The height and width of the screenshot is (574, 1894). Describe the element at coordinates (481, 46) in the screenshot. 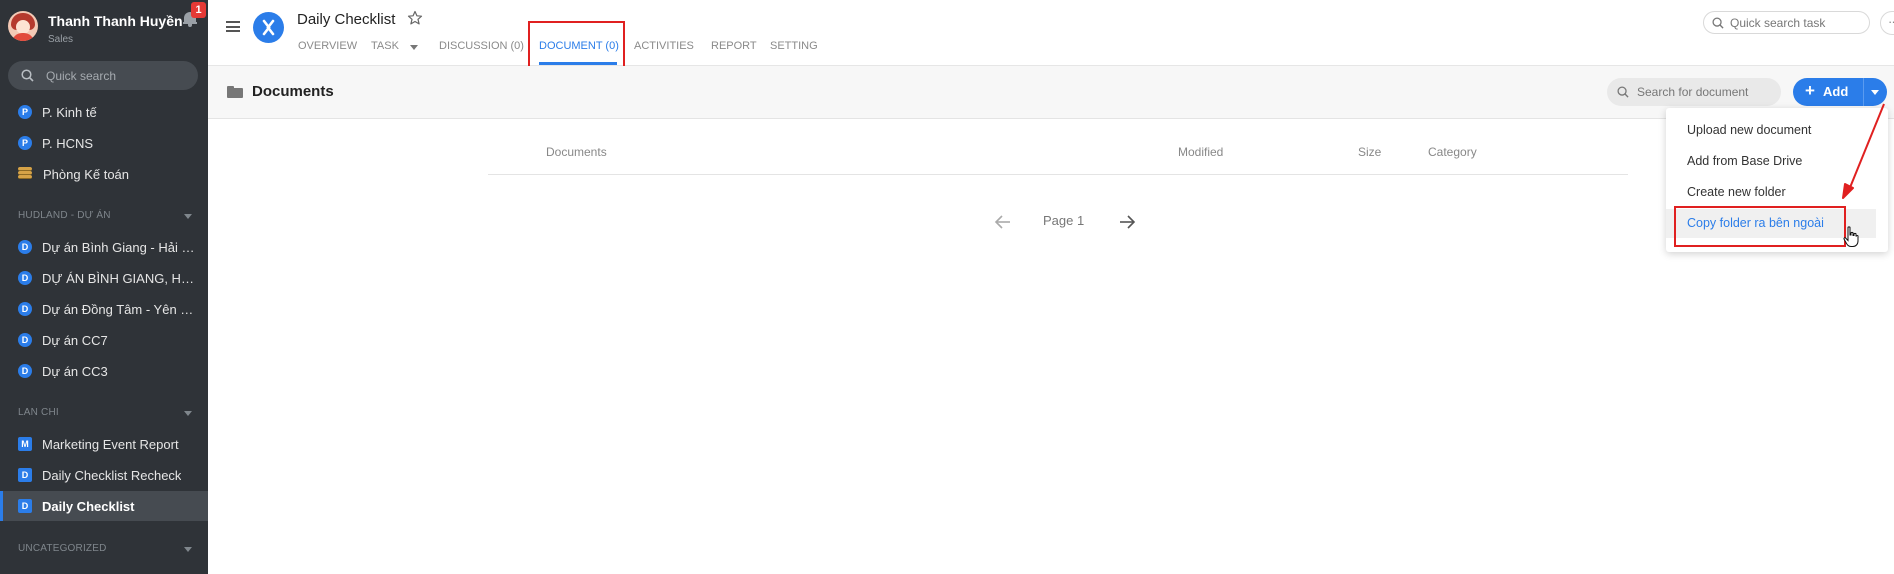

I see `tab-discussion: DISCUSSION (0)` at that location.